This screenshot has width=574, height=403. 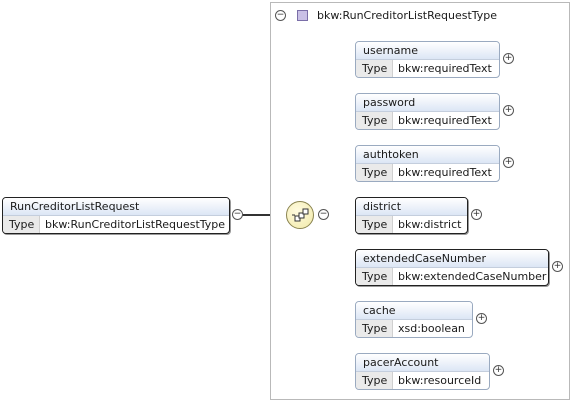 I want to click on element-password: password Type bkw:requiredText, so click(x=427, y=111).